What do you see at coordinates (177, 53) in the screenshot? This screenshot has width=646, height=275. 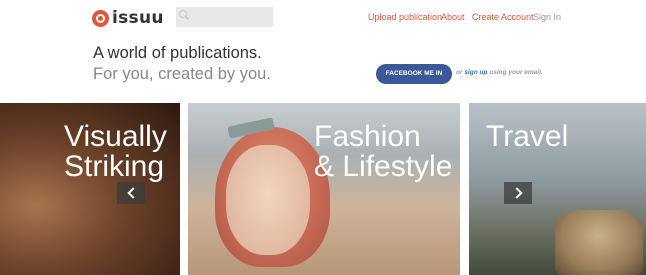 I see `hero-tagline-primary: A world of publications.` at bounding box center [177, 53].